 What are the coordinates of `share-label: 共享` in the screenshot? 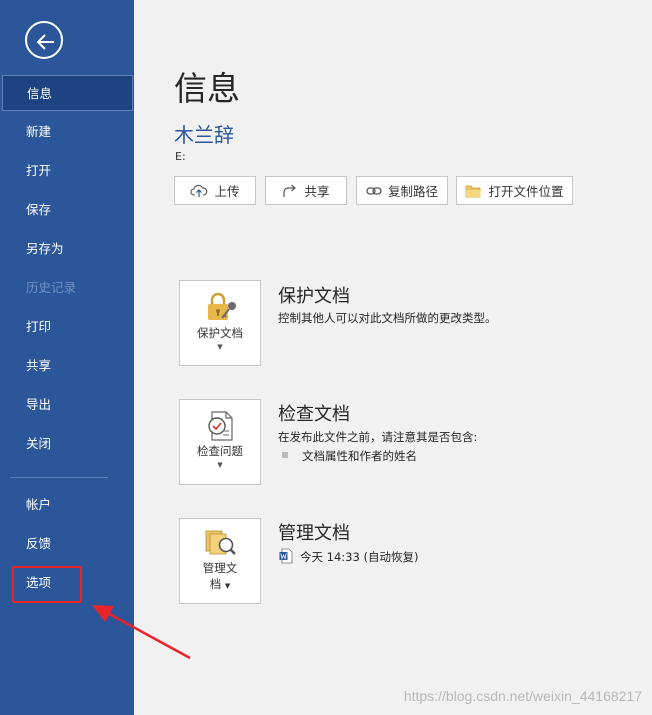 It's located at (317, 191).